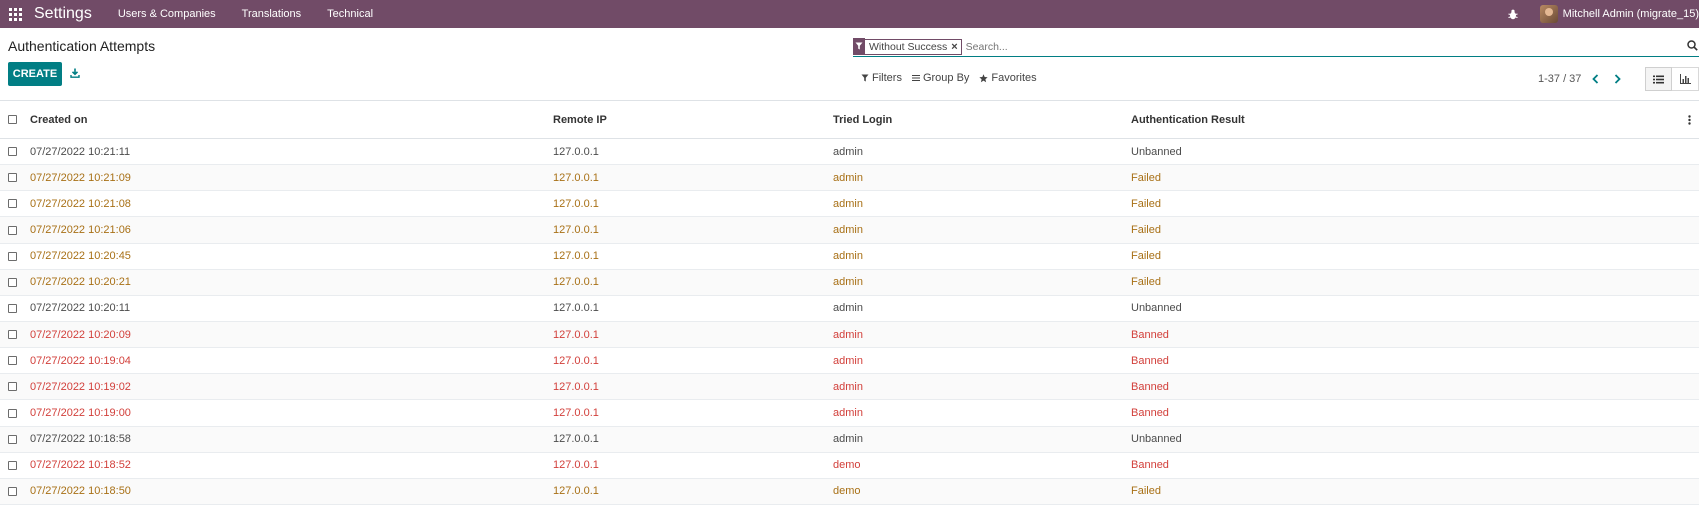  I want to click on user-avatar, so click(1548, 14).